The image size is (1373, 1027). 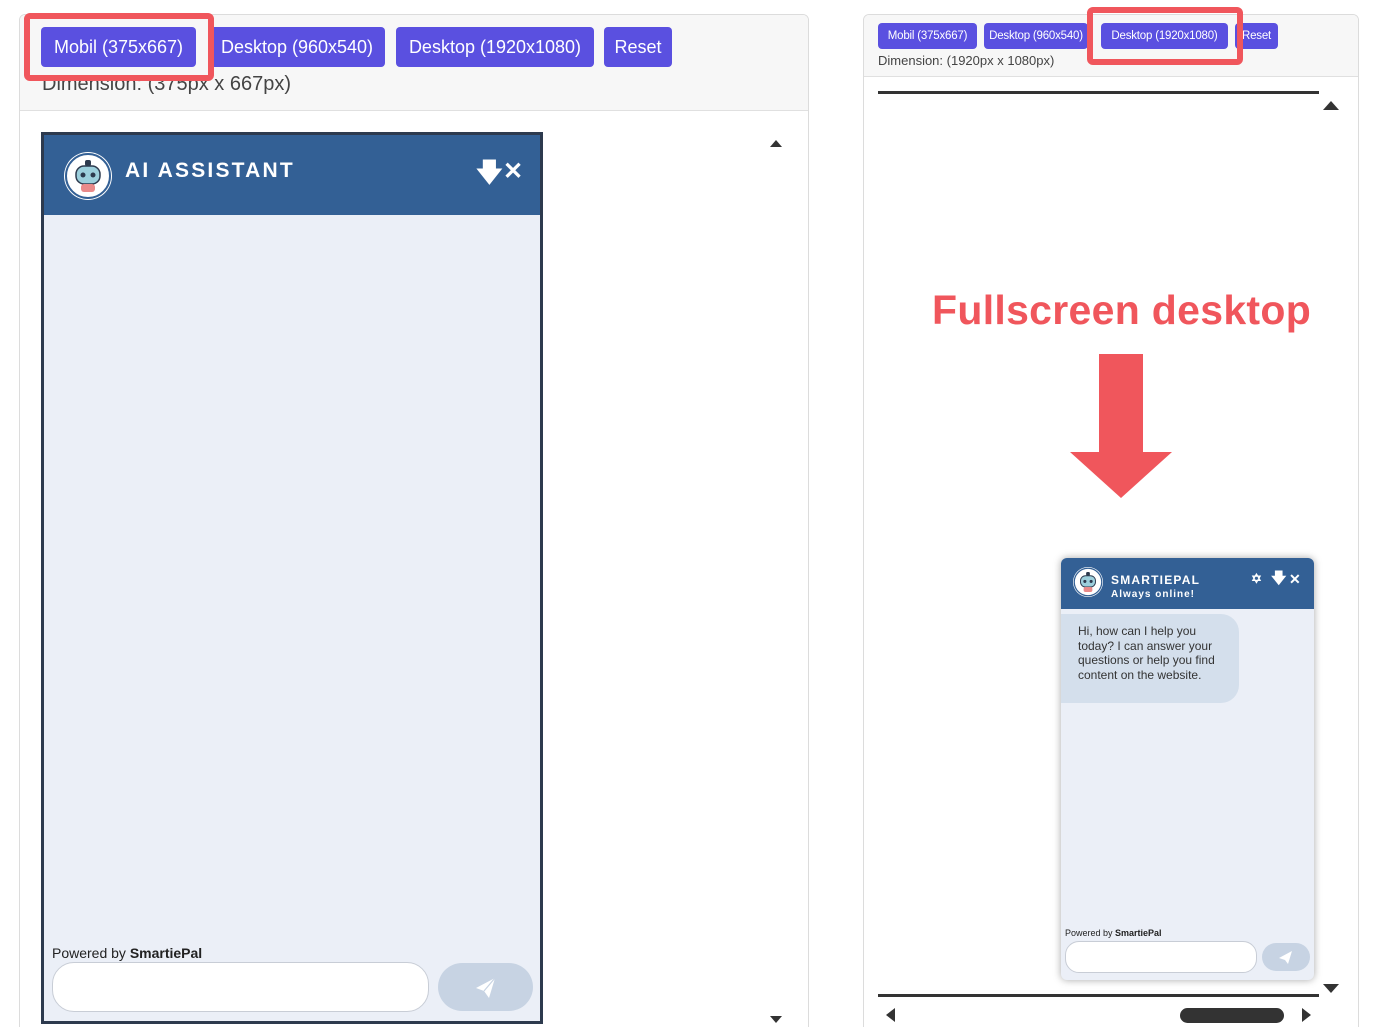 I want to click on chat-header: SMARTIEPAL Always online! ✡ 🡇 ✕, so click(x=1187, y=583).